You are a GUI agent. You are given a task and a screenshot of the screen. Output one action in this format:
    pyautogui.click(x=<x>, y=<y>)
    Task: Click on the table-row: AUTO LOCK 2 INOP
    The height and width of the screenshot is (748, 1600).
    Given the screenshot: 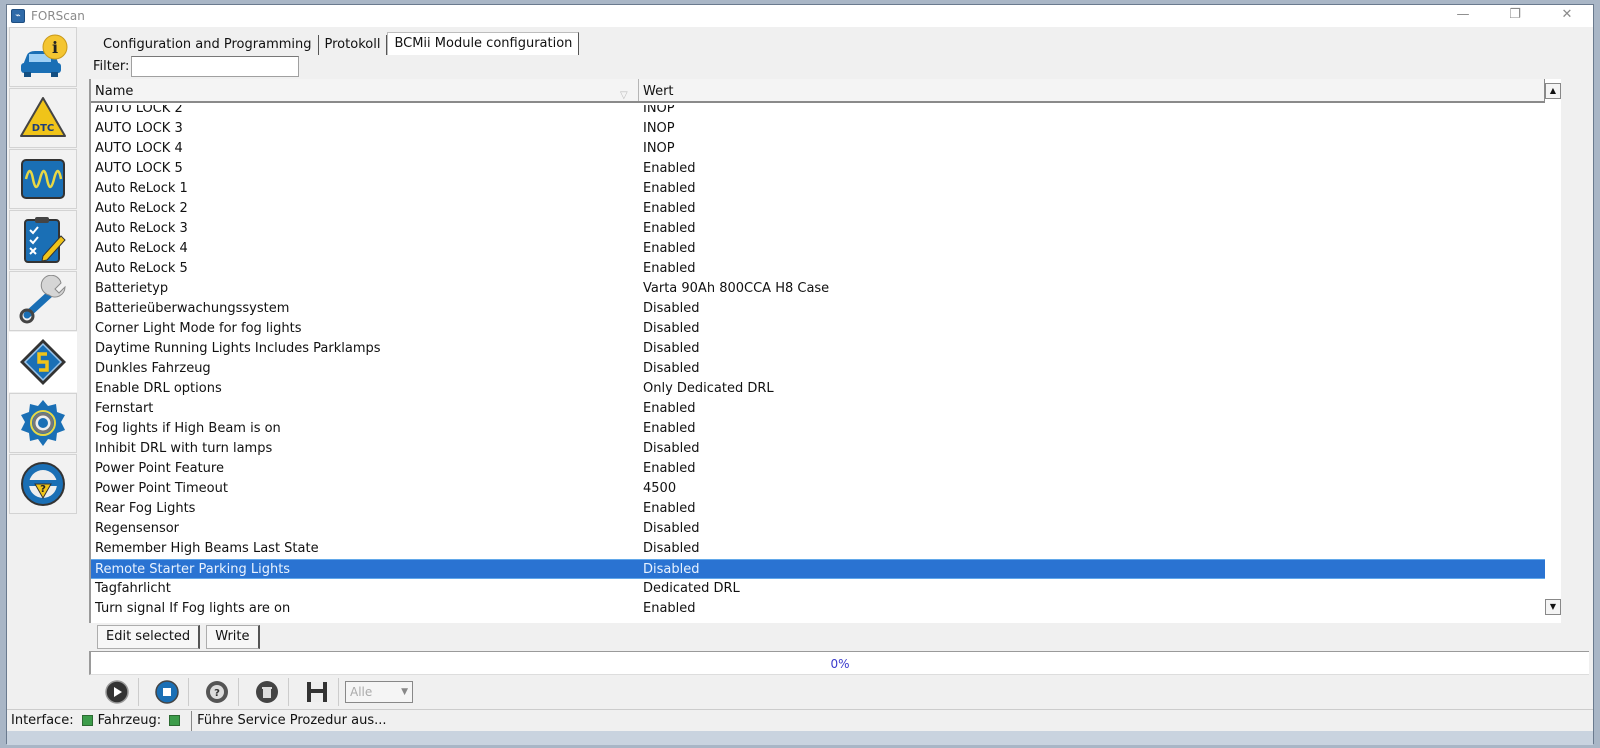 What is the action you would take?
    pyautogui.click(x=818, y=112)
    